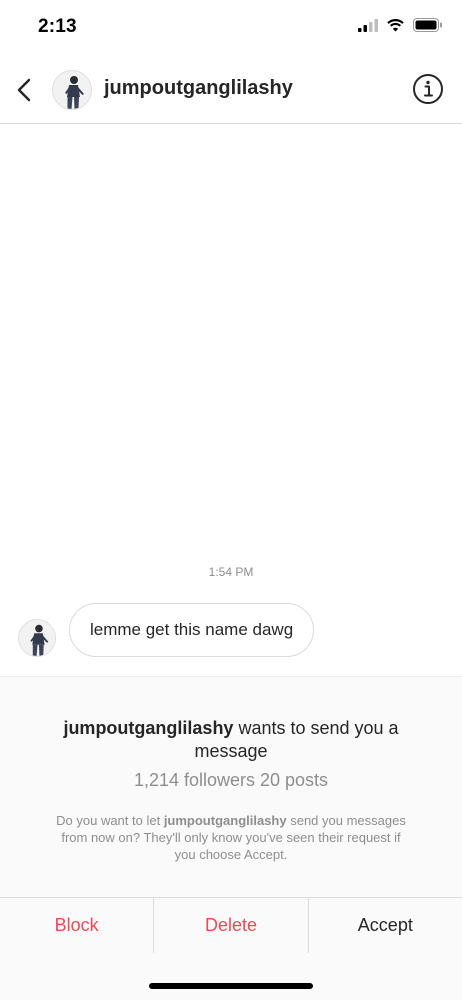 This screenshot has width=462, height=1000. What do you see at coordinates (384, 925) in the screenshot?
I see `accept-button: Accept` at bounding box center [384, 925].